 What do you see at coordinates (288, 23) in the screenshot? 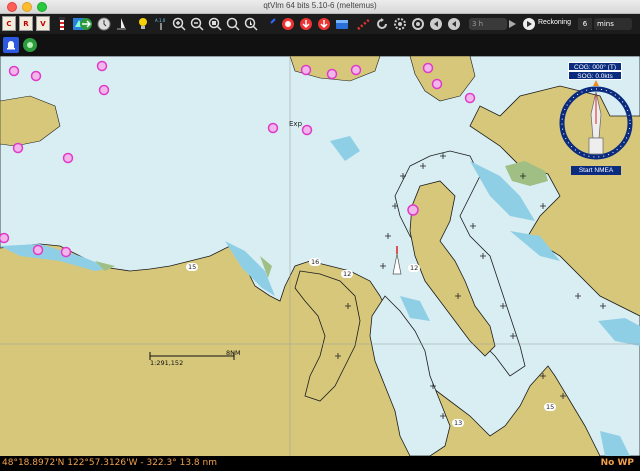
I see `grib-info-icon` at bounding box center [288, 23].